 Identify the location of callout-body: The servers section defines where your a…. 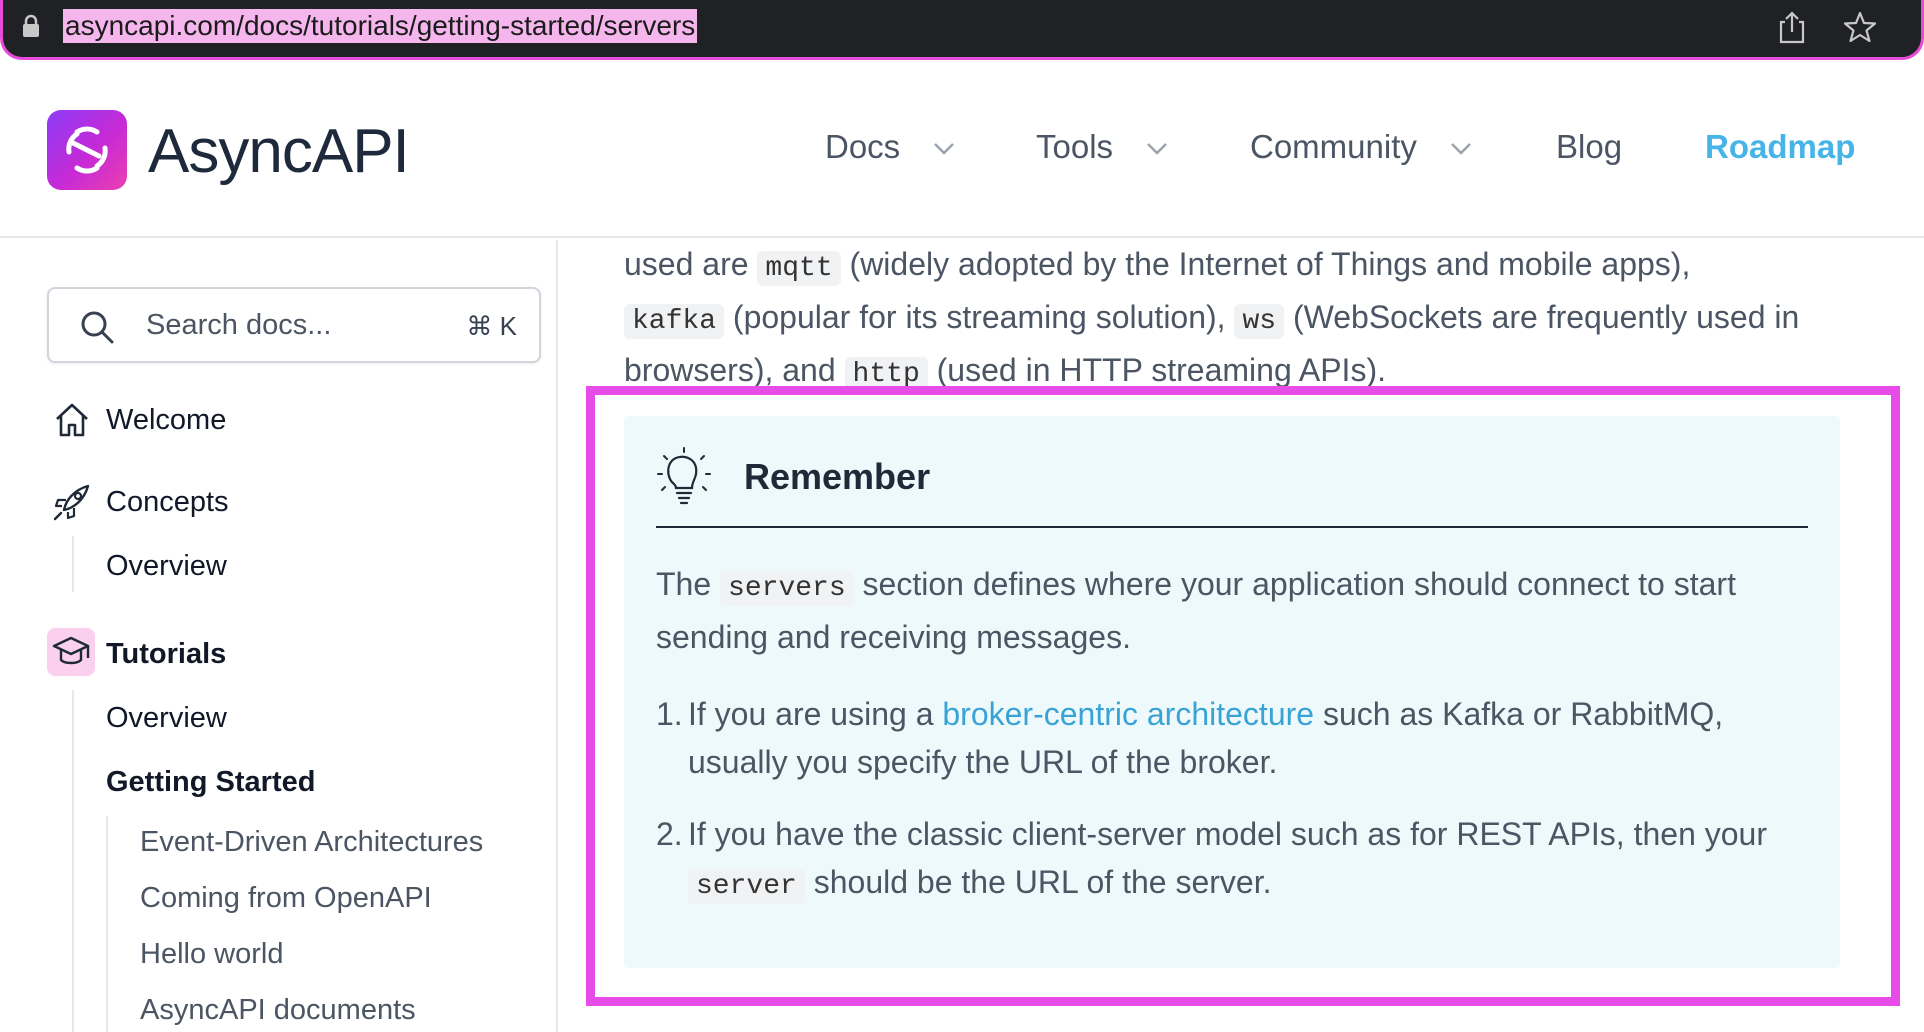
(1196, 610).